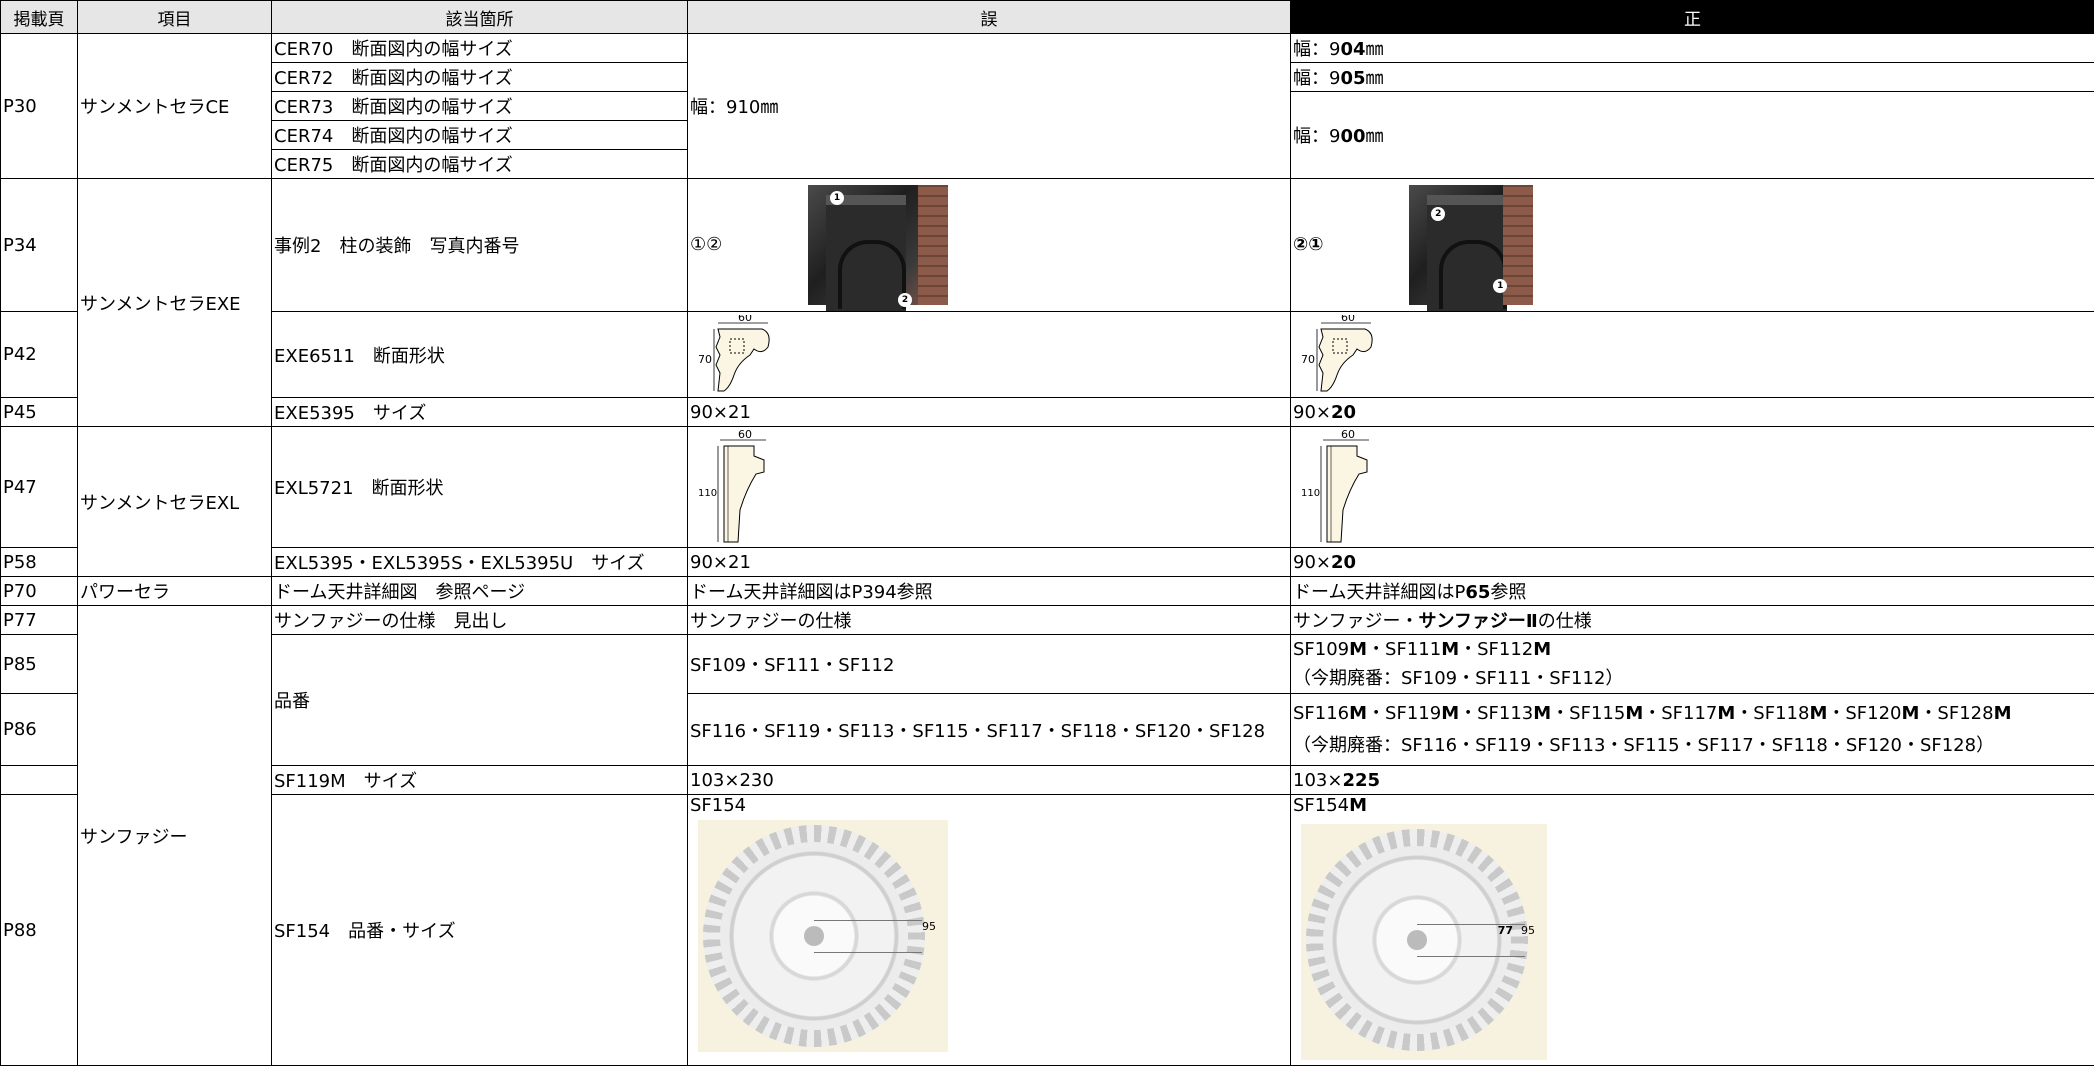 The image size is (2094, 1066). I want to click on table-row: SF119M サイズ 103×230 103×225, so click(1047, 780).